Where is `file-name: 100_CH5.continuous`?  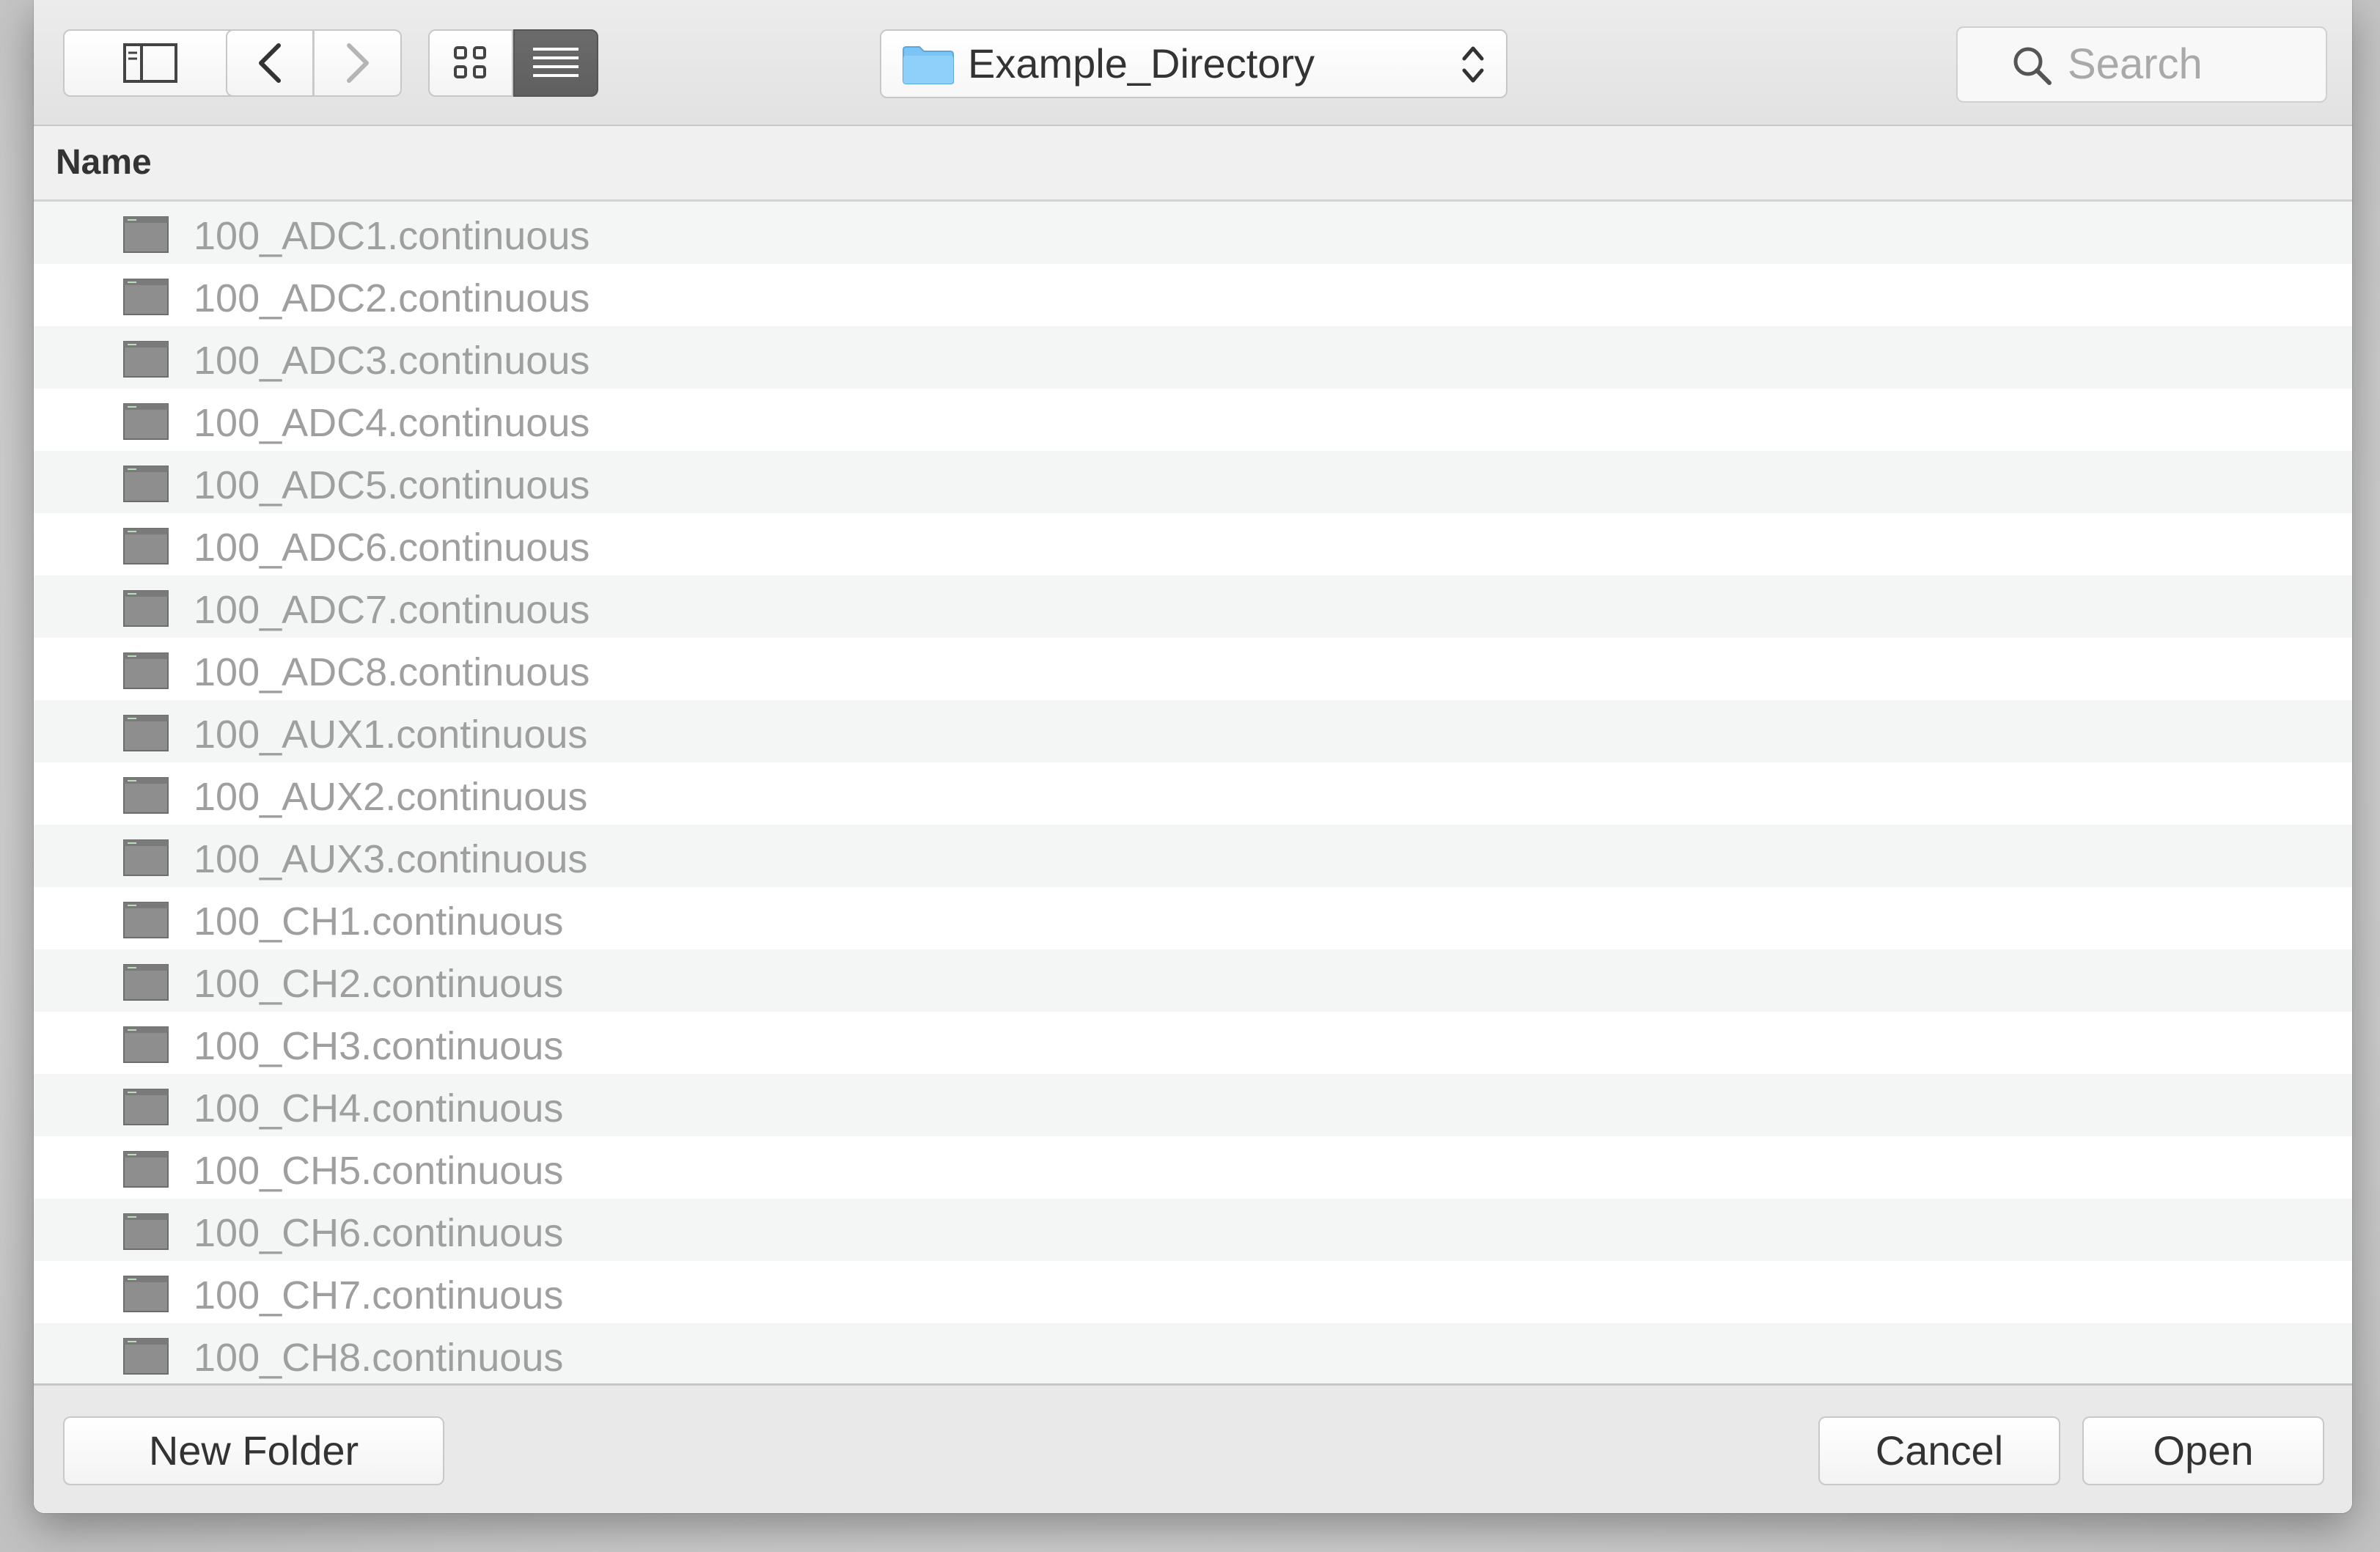 file-name: 100_CH5.continuous is located at coordinates (379, 1171).